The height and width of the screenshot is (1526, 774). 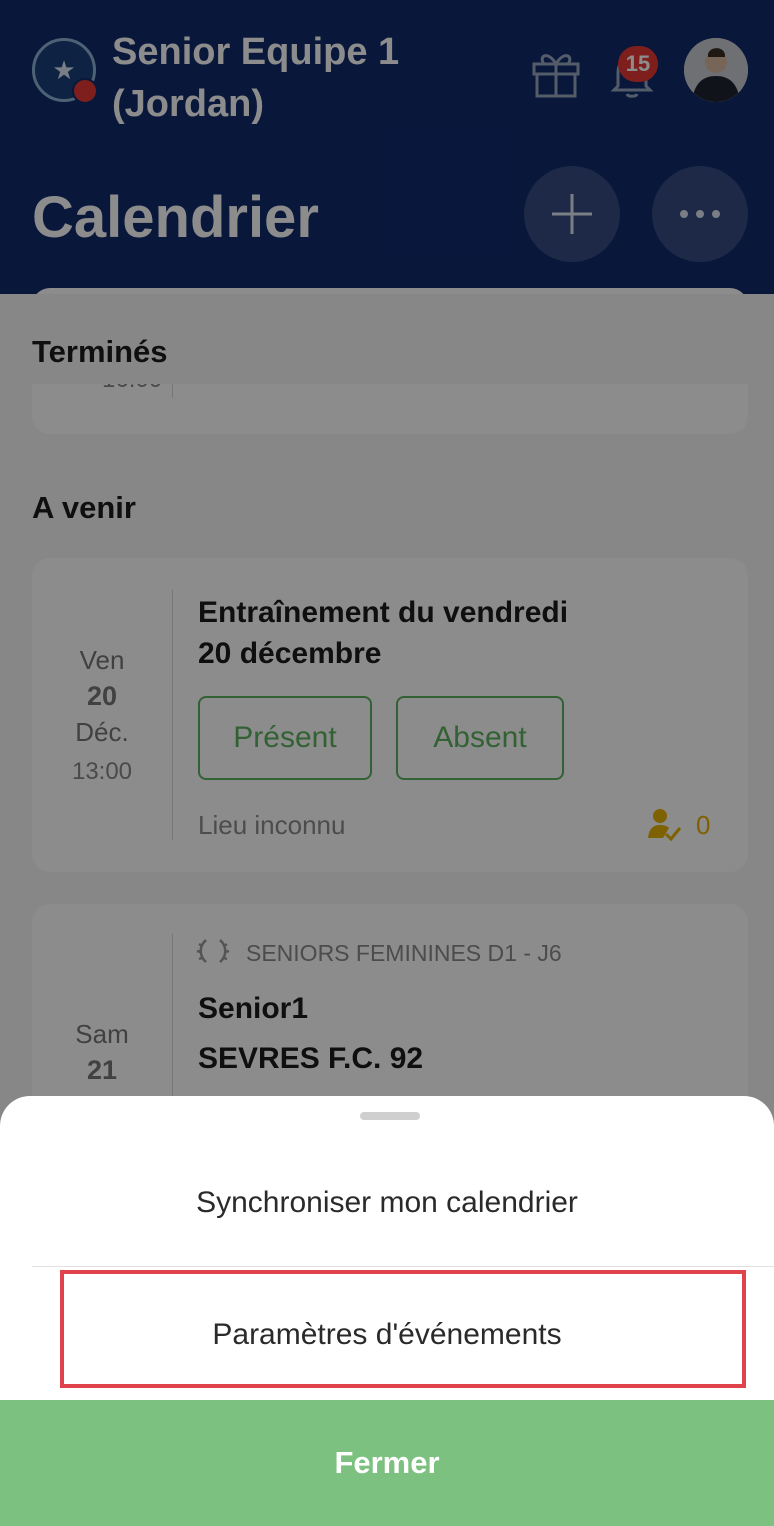 I want to click on sheet-divider, so click(x=403, y=1266).